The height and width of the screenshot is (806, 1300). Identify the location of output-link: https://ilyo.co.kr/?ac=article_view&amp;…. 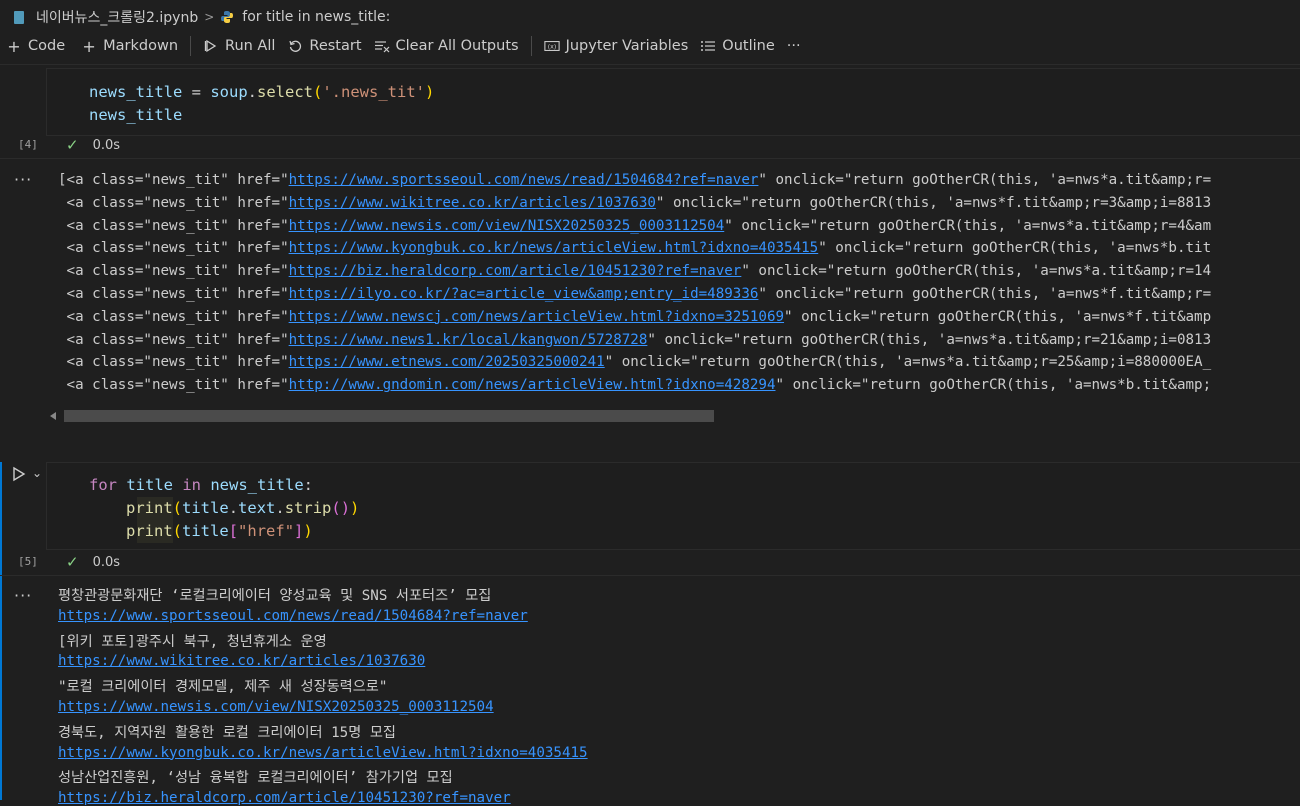
(524, 294).